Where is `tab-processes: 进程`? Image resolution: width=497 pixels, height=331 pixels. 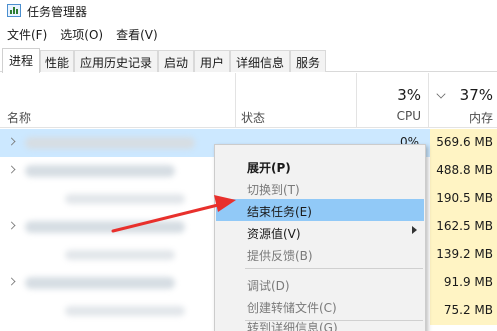
tab-processes: 进程 is located at coordinates (21, 60).